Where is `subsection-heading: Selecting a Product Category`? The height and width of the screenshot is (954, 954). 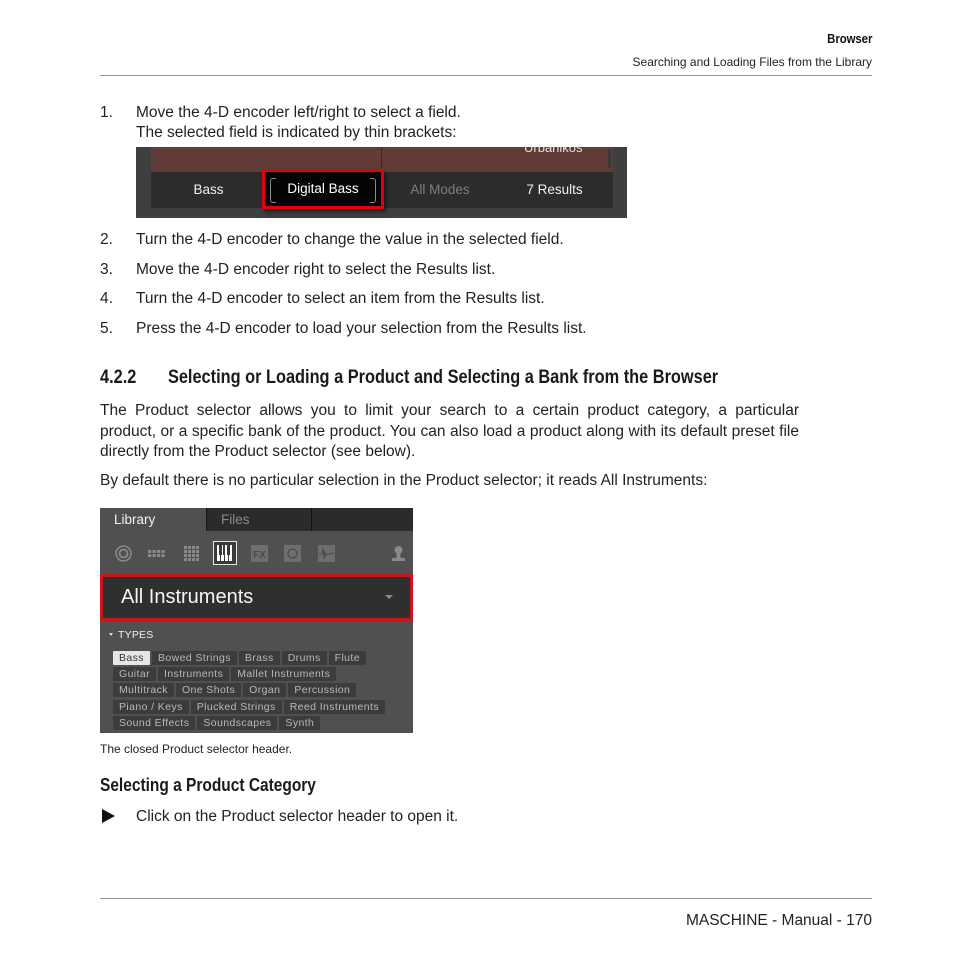
subsection-heading: Selecting a Product Category is located at coordinates (208, 785).